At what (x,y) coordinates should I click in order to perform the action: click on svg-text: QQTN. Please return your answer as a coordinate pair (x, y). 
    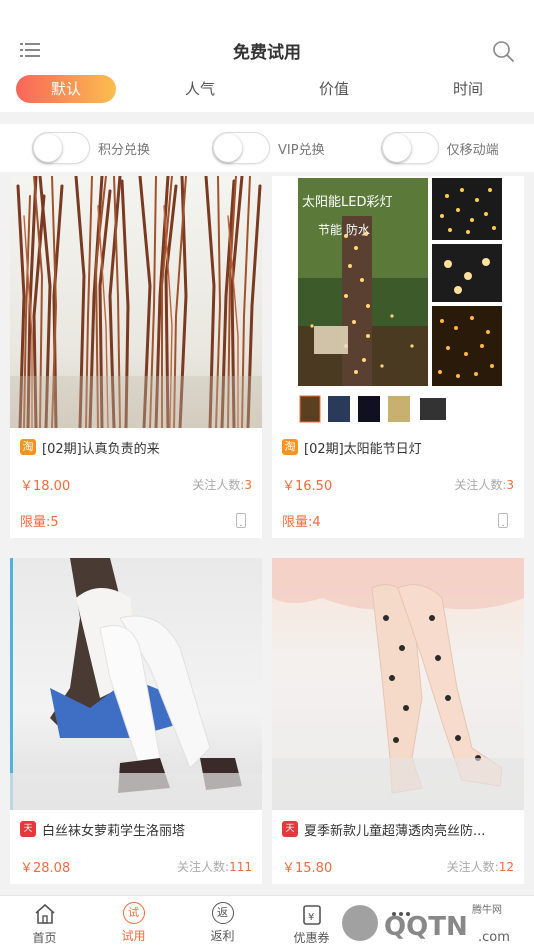
    Looking at the image, I should click on (426, 927).